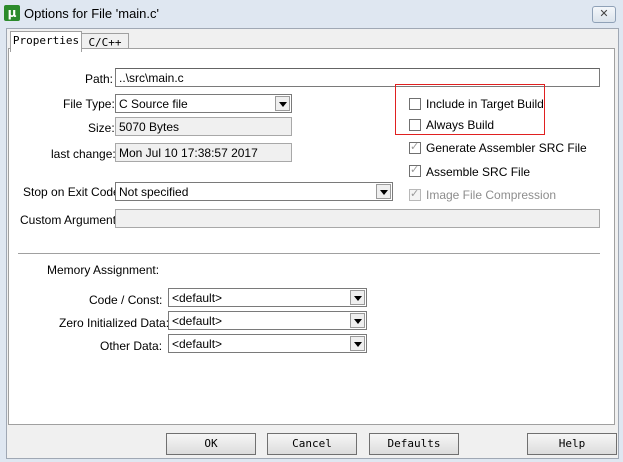  I want to click on file-type-label: File Type:, so click(89, 104).